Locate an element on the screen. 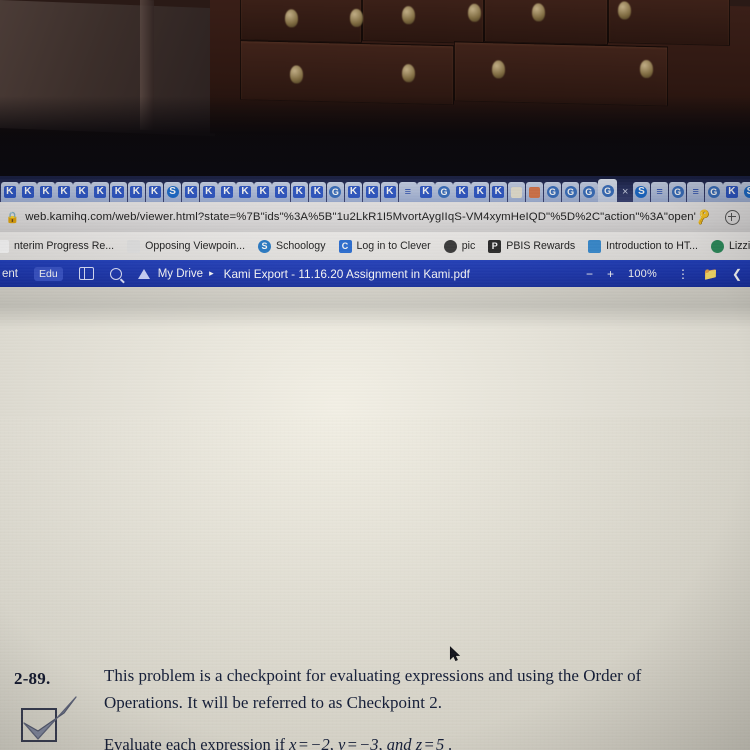 Image resolution: width=750 pixels, height=750 pixels. tab-close-icon: × is located at coordinates (625, 192).